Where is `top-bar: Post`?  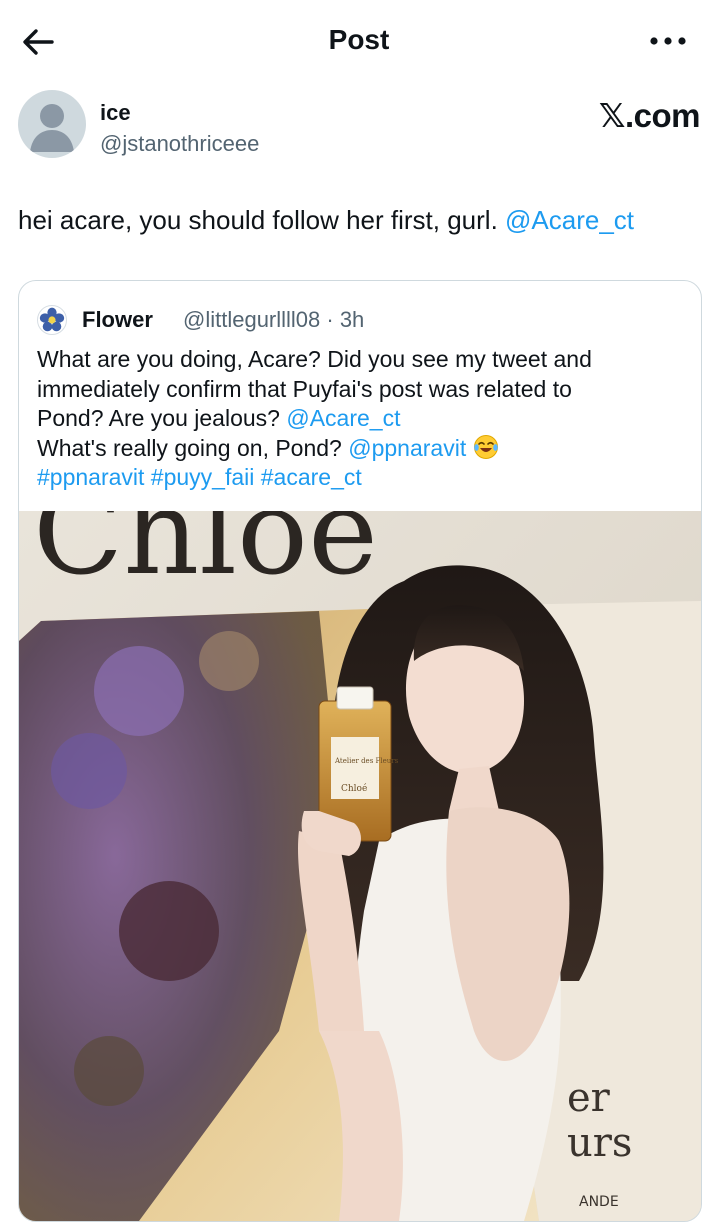
top-bar: Post is located at coordinates (359, 40).